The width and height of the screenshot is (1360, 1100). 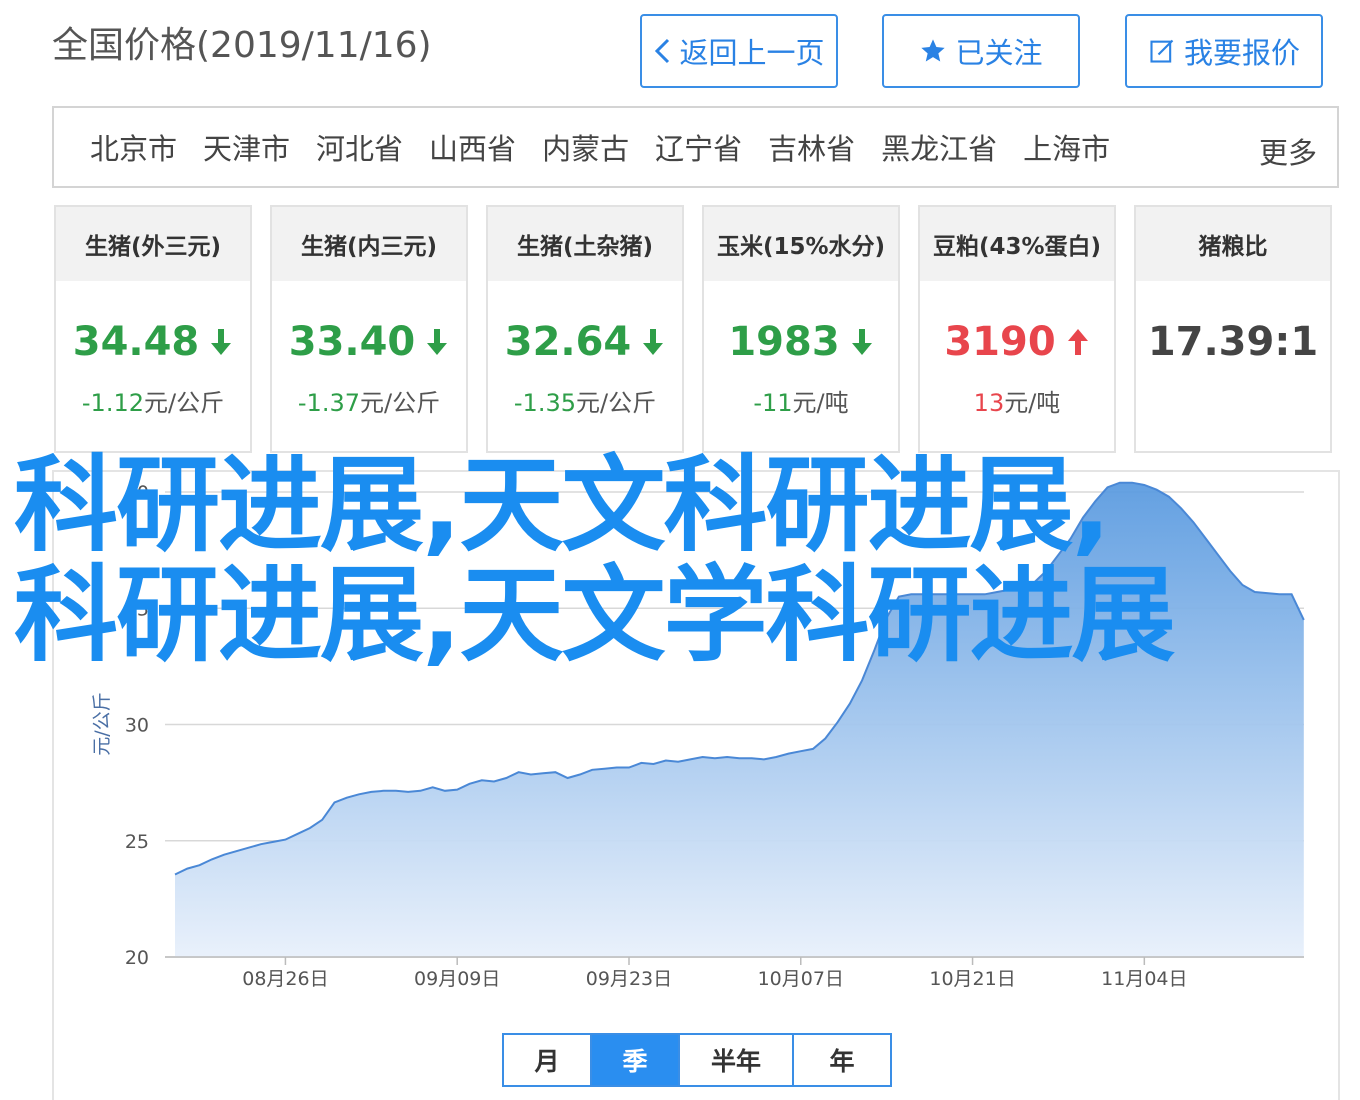 I want to click on x-tick-label: 10月07日, so click(x=801, y=979).